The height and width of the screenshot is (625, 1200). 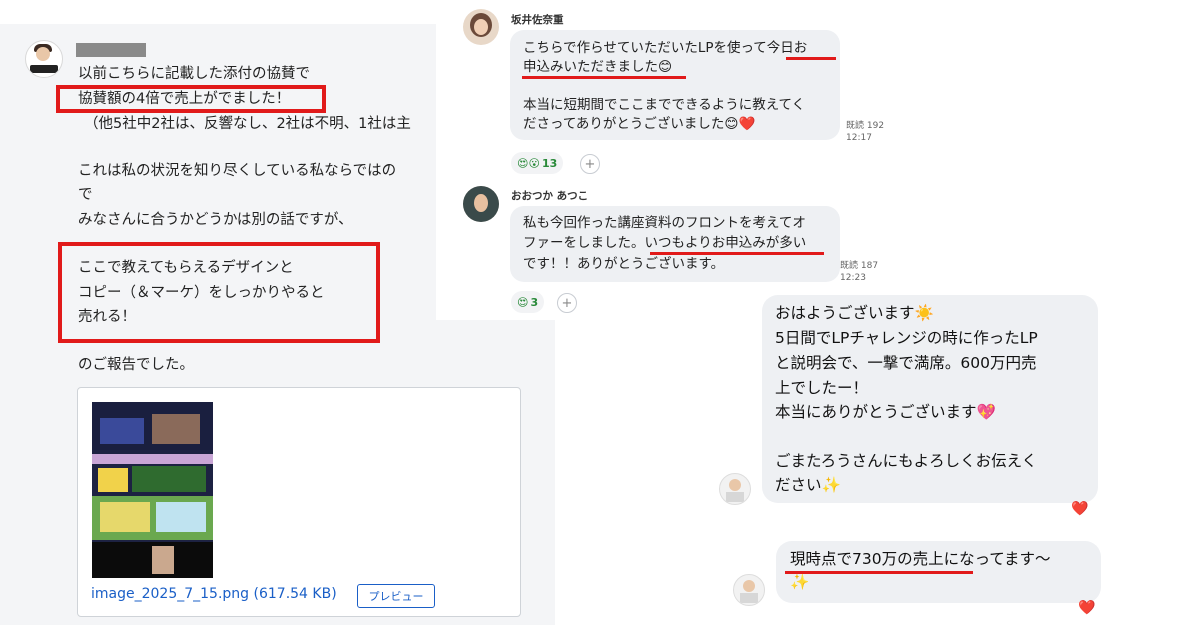 I want to click on reaction-emoji: 😍, so click(x=523, y=302).